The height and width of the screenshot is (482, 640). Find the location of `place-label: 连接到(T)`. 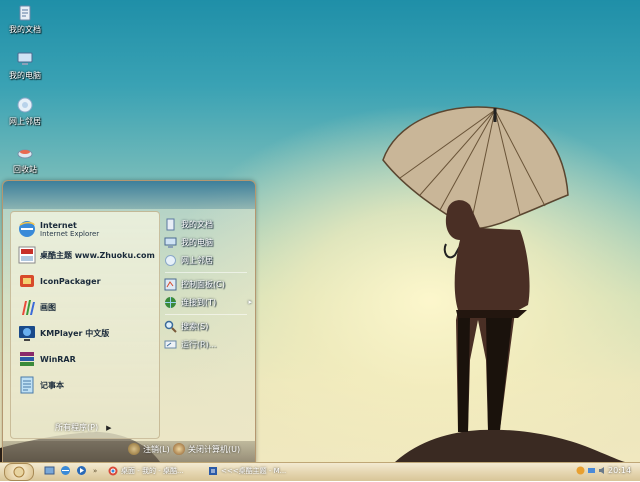

place-label: 连接到(T) is located at coordinates (199, 302).